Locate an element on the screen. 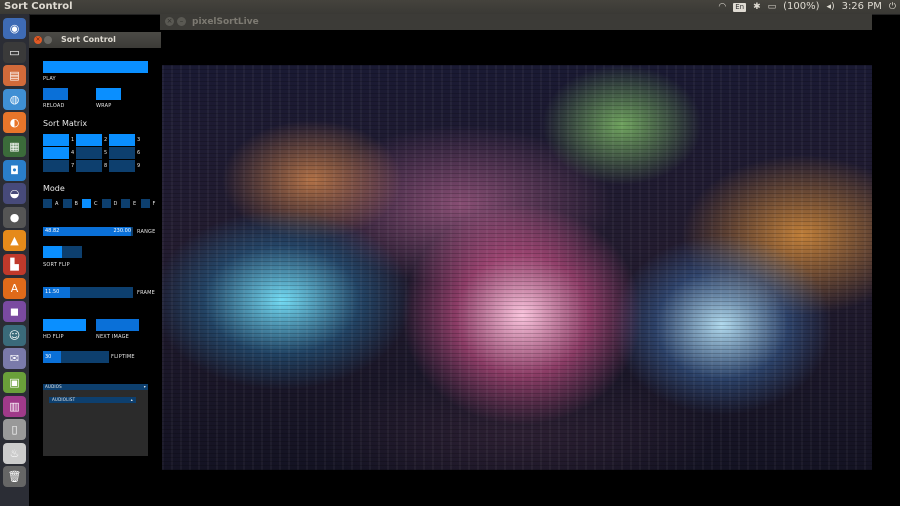 The image size is (900, 506). volume-icon: ◂) is located at coordinates (831, 7).